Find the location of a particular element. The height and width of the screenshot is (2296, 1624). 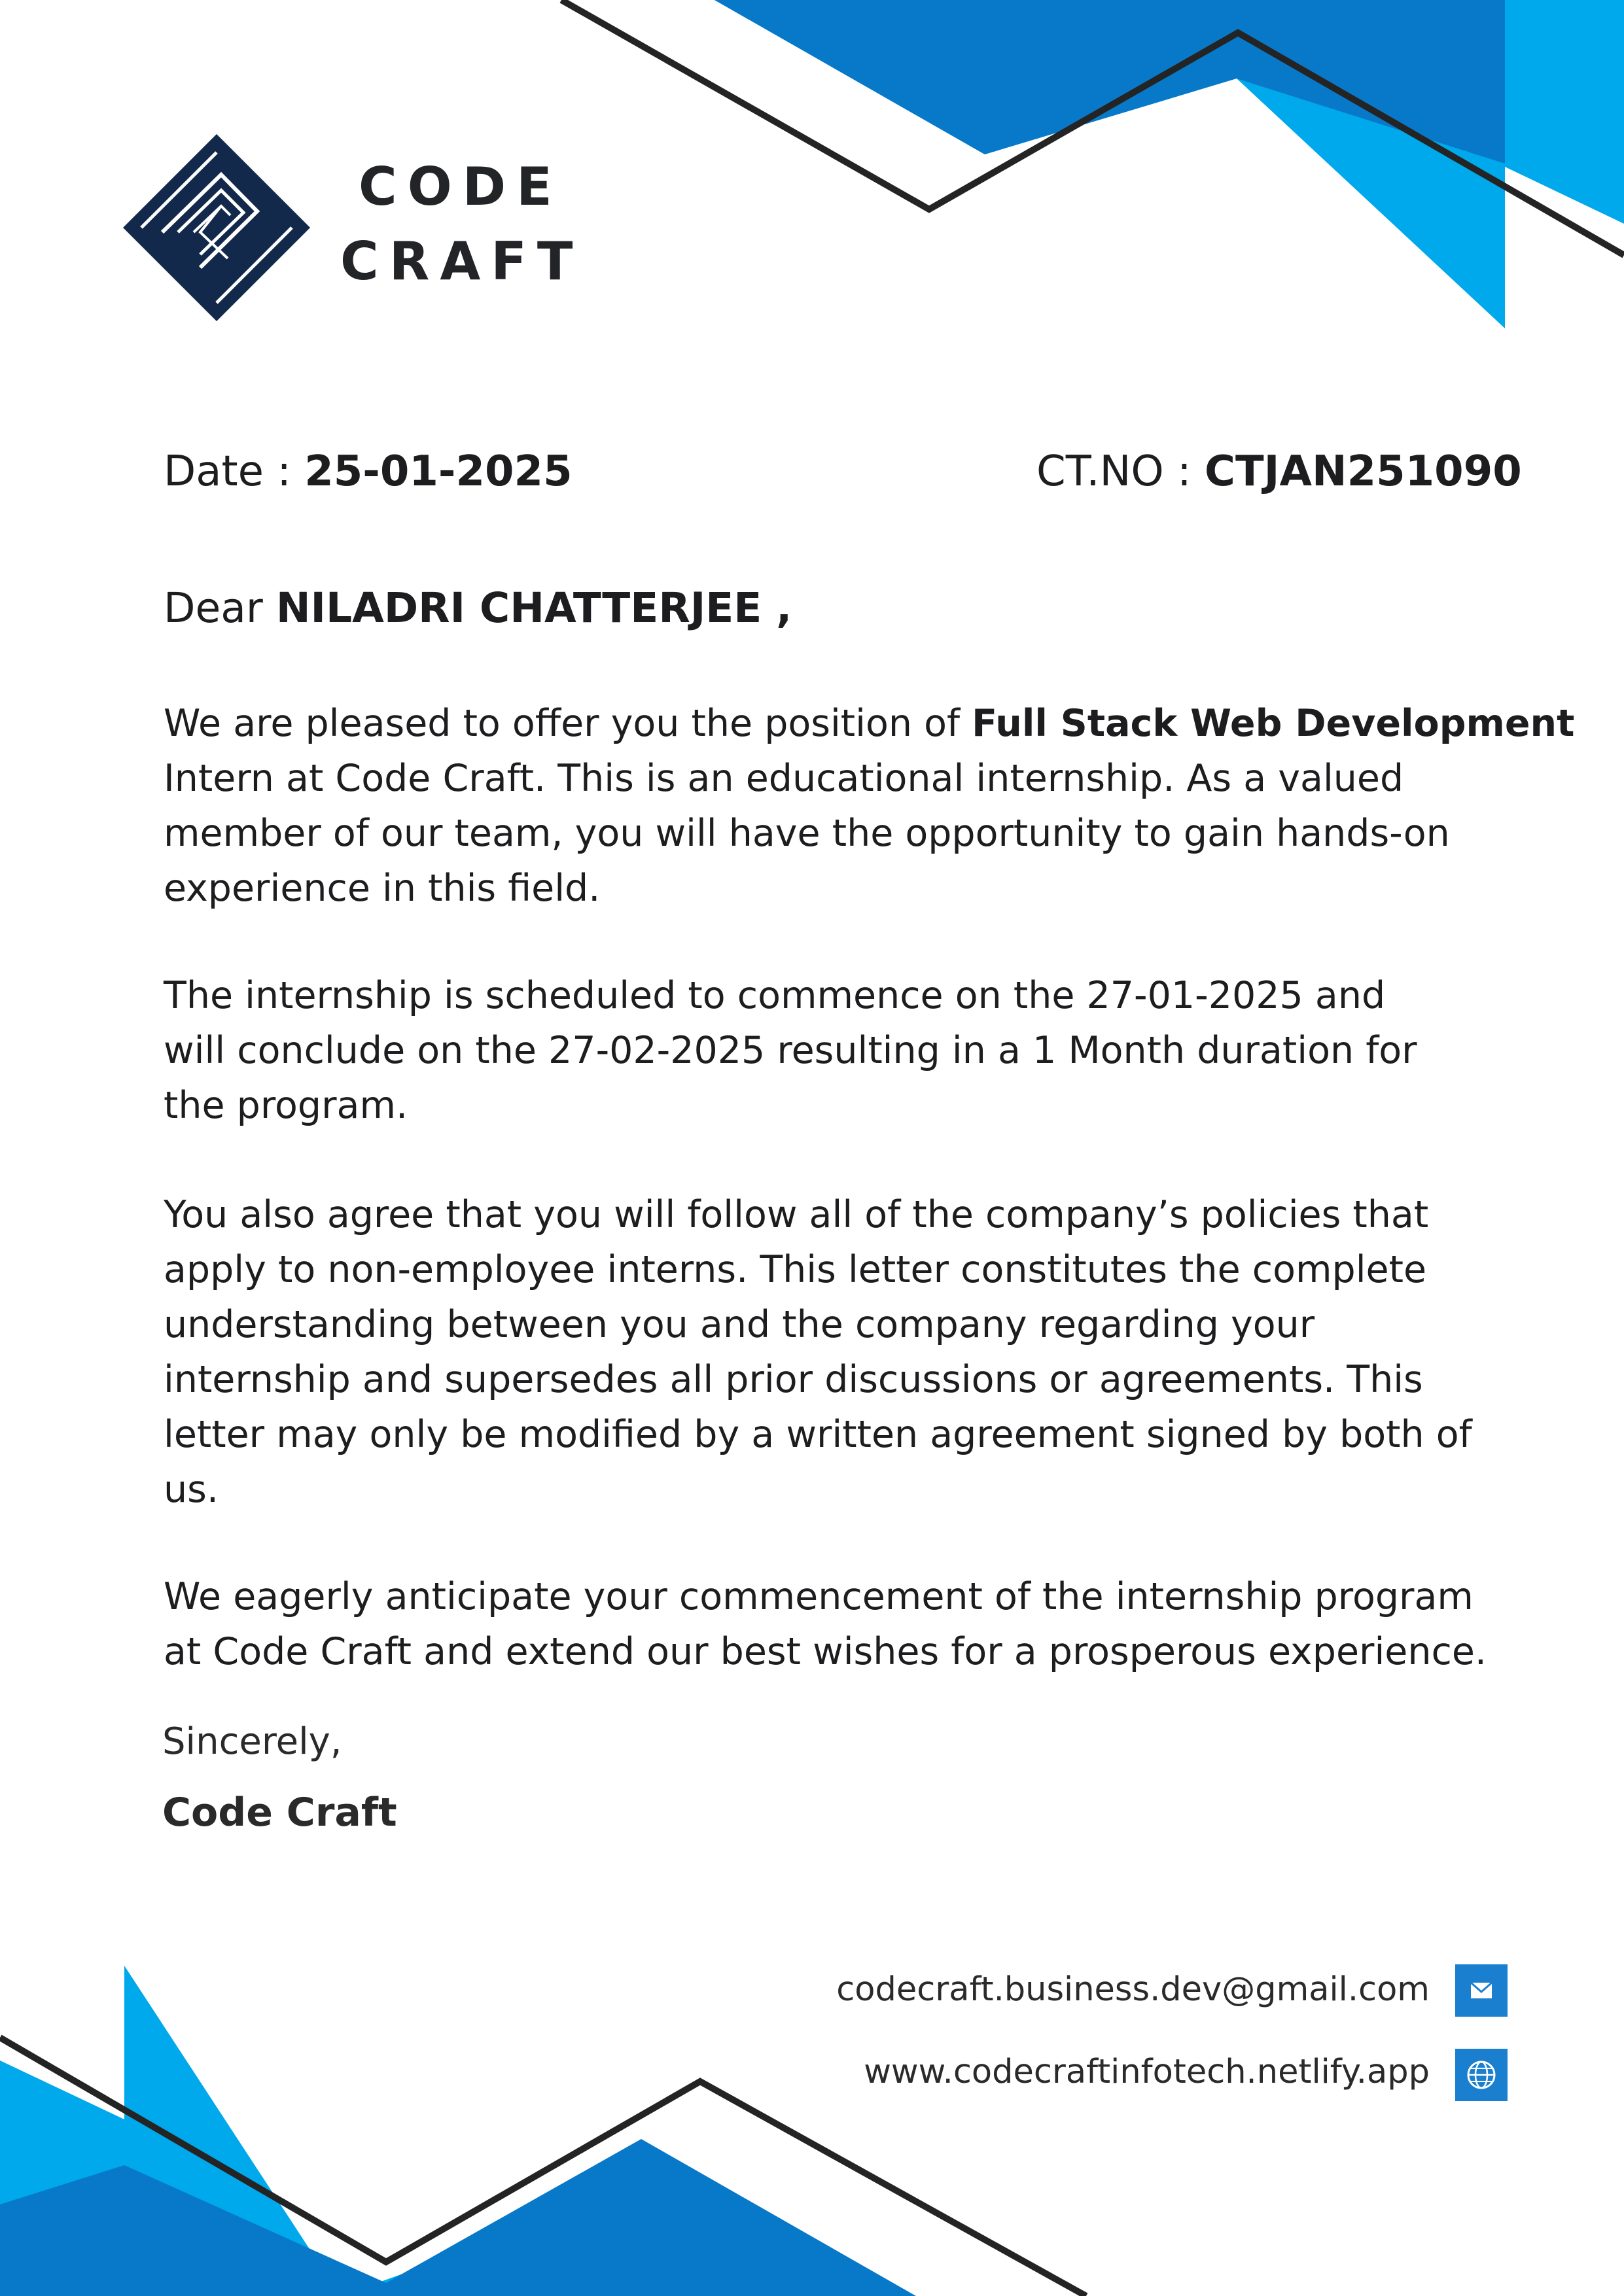

salutation-prefix: Dear is located at coordinates (213, 608).